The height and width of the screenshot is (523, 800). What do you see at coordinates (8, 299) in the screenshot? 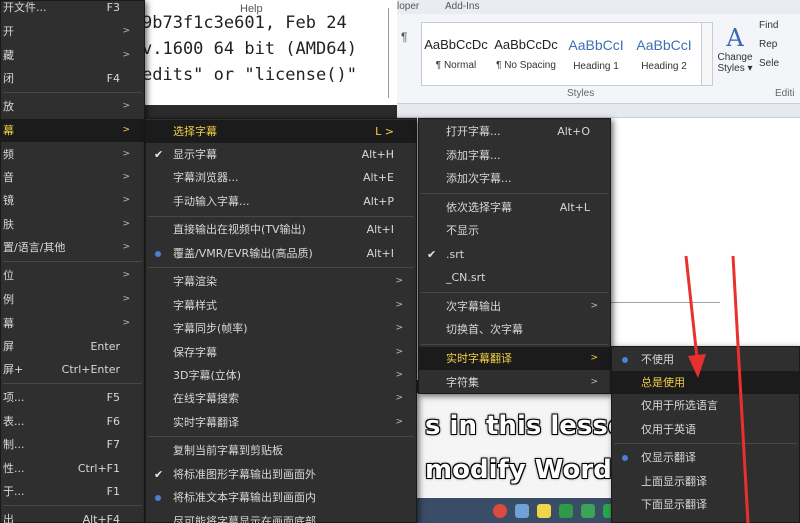
I see `menu-item-label: 例` at bounding box center [8, 299].